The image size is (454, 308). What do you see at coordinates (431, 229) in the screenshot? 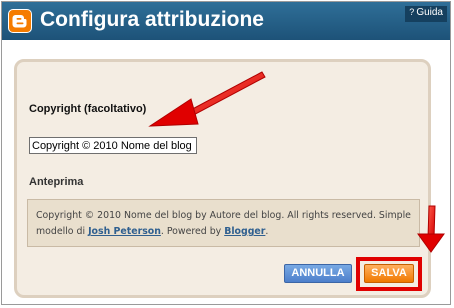
I see `arrow-to-save-icon` at bounding box center [431, 229].